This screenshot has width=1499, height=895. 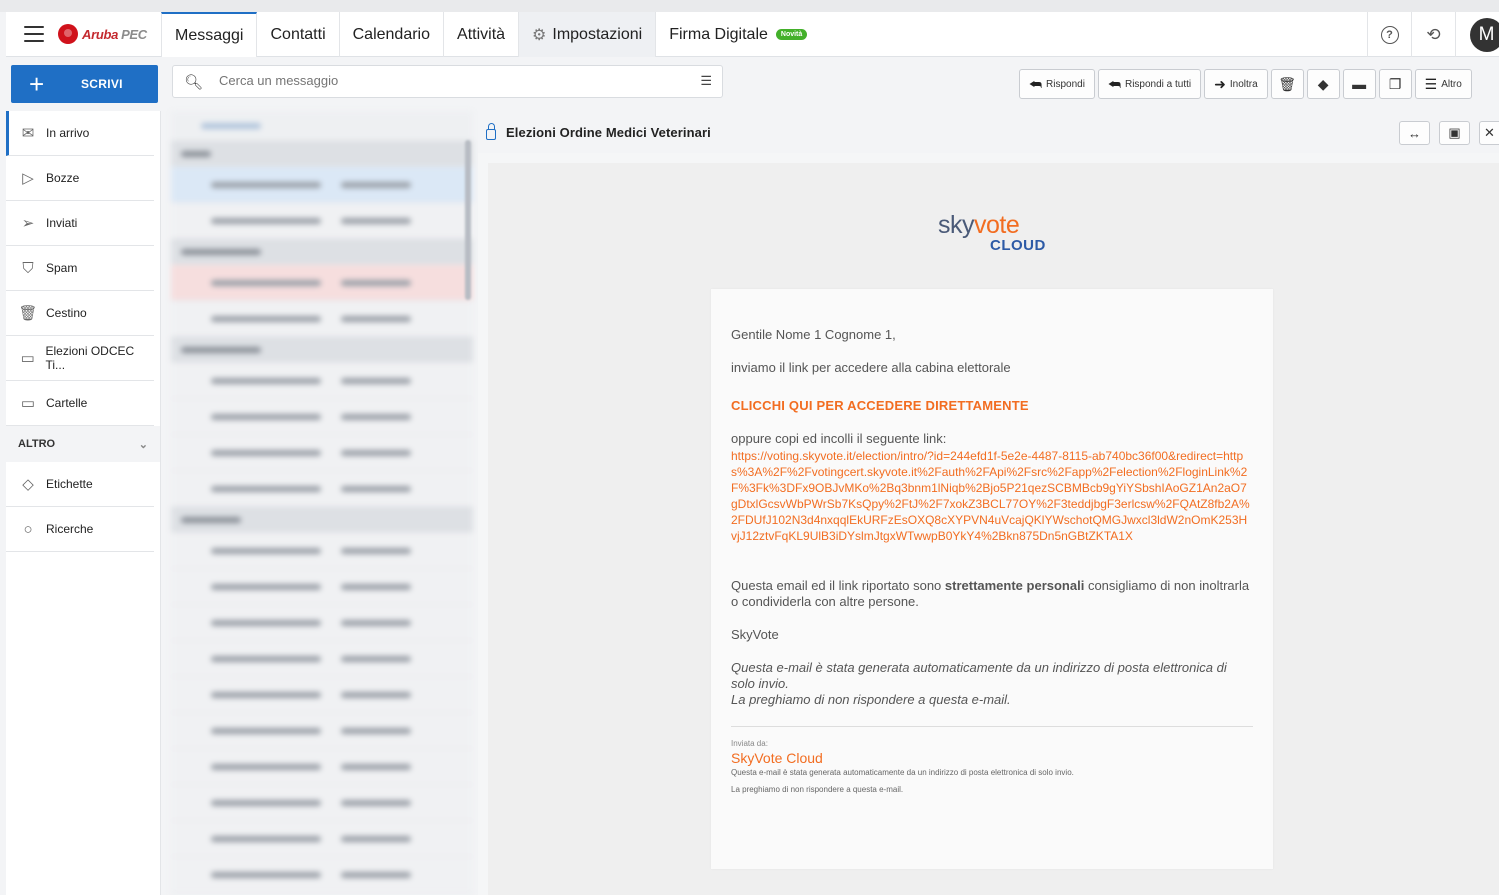 What do you see at coordinates (143, 444) in the screenshot?
I see `chevron-down-icon: ⌄` at bounding box center [143, 444].